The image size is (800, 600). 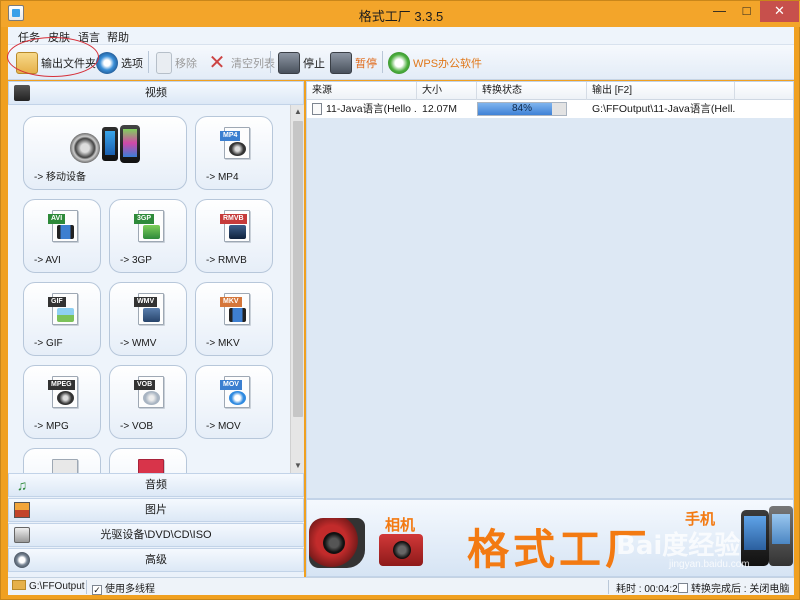 What do you see at coordinates (57, 586) in the screenshot?
I see `output-path-text: G:\FFOutput` at bounding box center [57, 586].